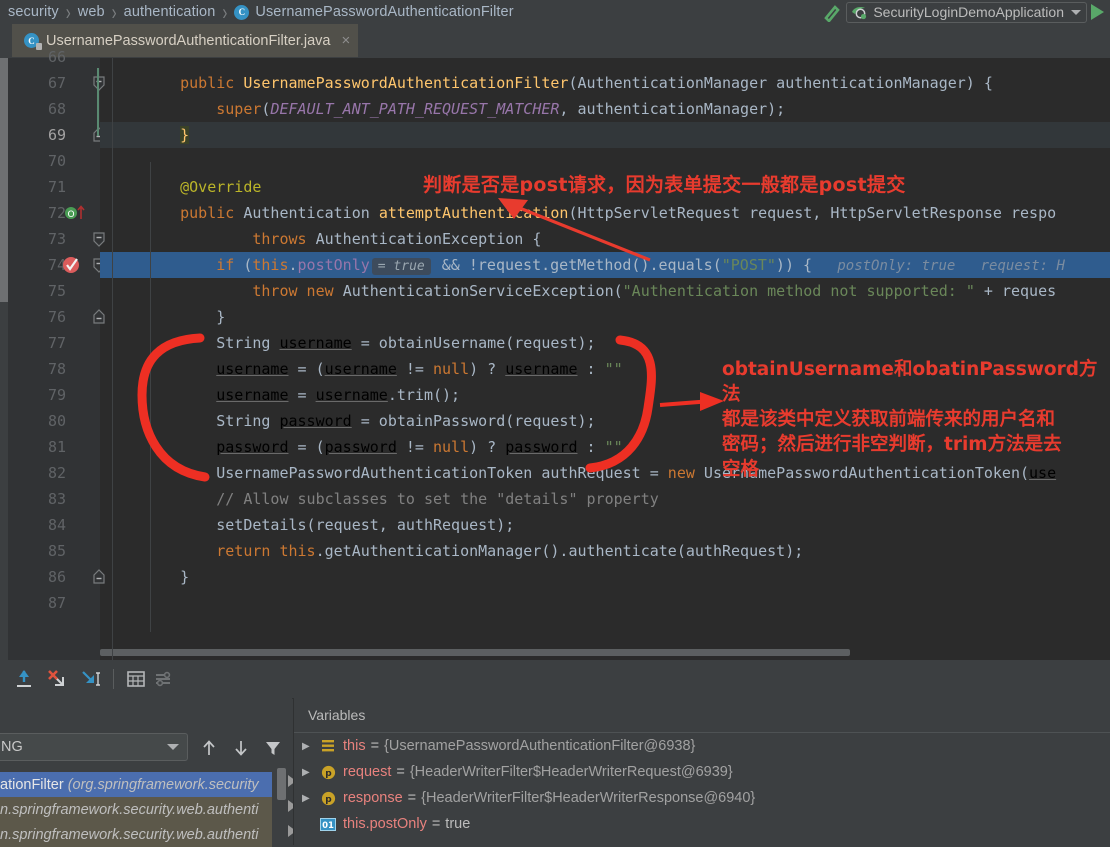  What do you see at coordinates (798, 291) in the screenshot?
I see `code-token: "Authentication method not supported: "` at bounding box center [798, 291].